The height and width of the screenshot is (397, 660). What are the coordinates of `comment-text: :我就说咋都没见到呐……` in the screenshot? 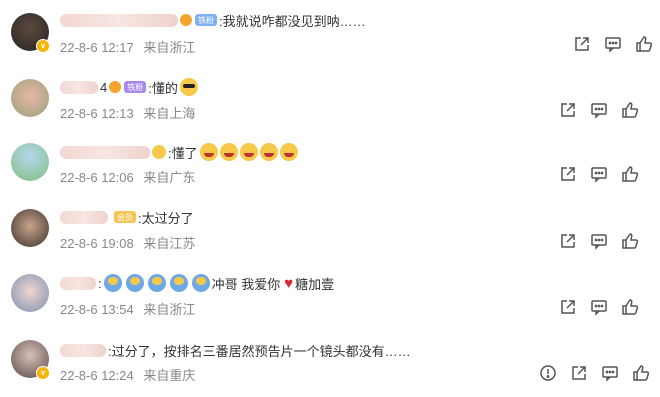 It's located at (292, 21).